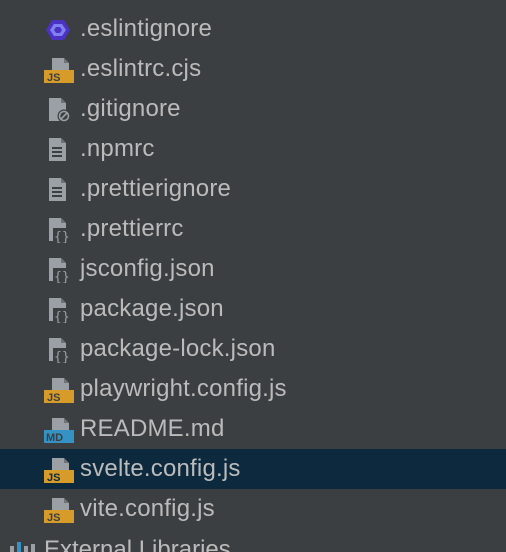  I want to click on file-row-svelte-config: JS svelte.config.js, so click(253, 469).